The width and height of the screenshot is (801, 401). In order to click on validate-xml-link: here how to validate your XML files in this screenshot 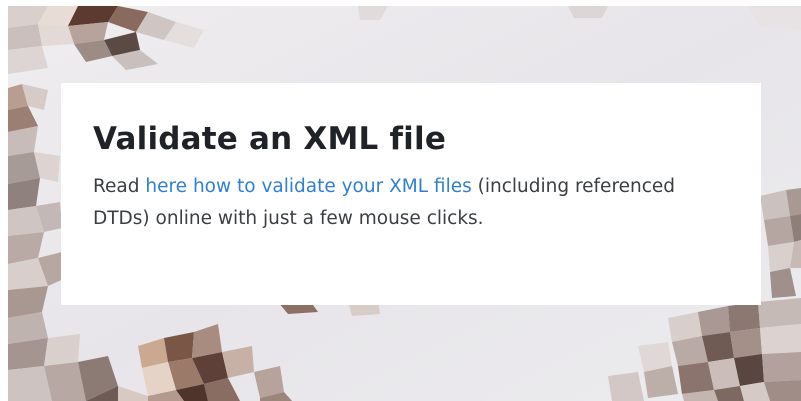, I will do `click(308, 186)`.